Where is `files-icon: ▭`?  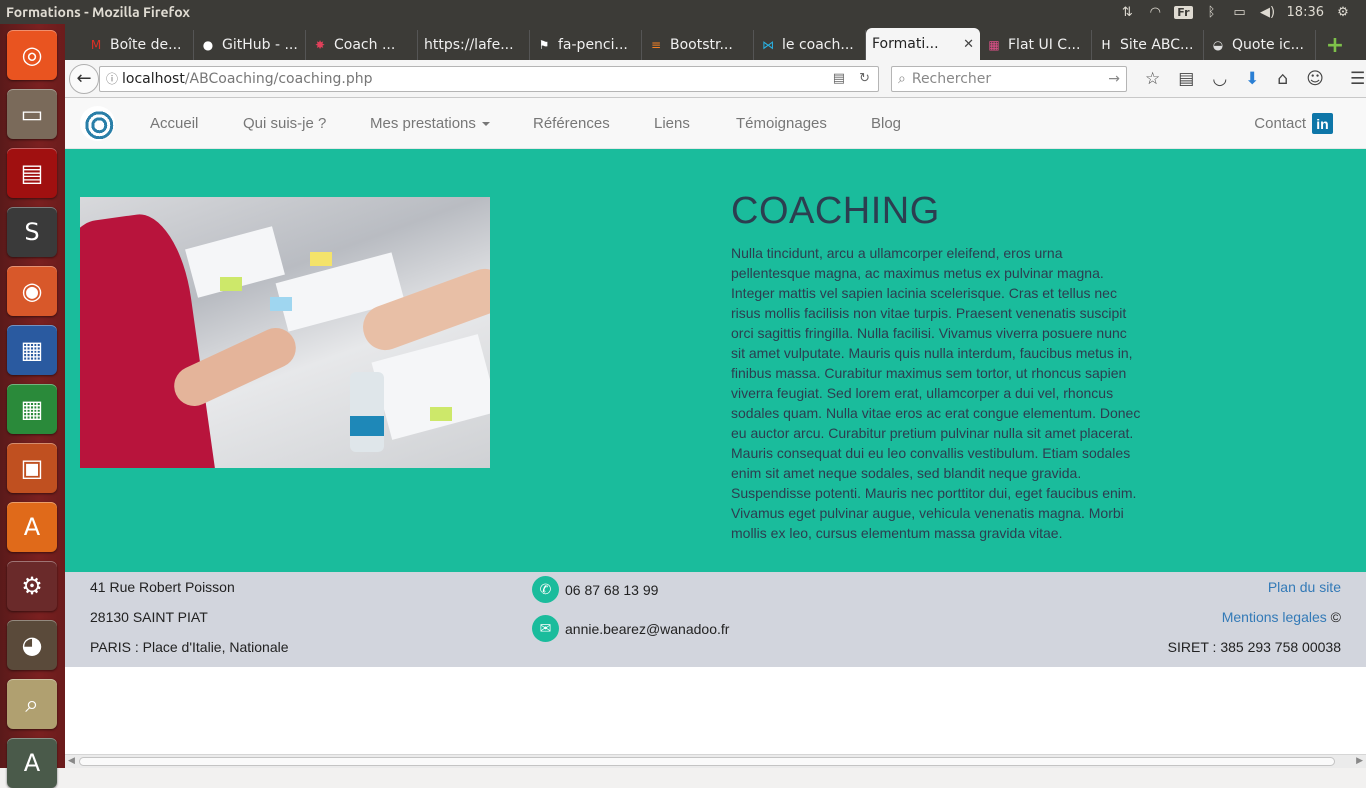
files-icon: ▭ is located at coordinates (32, 114).